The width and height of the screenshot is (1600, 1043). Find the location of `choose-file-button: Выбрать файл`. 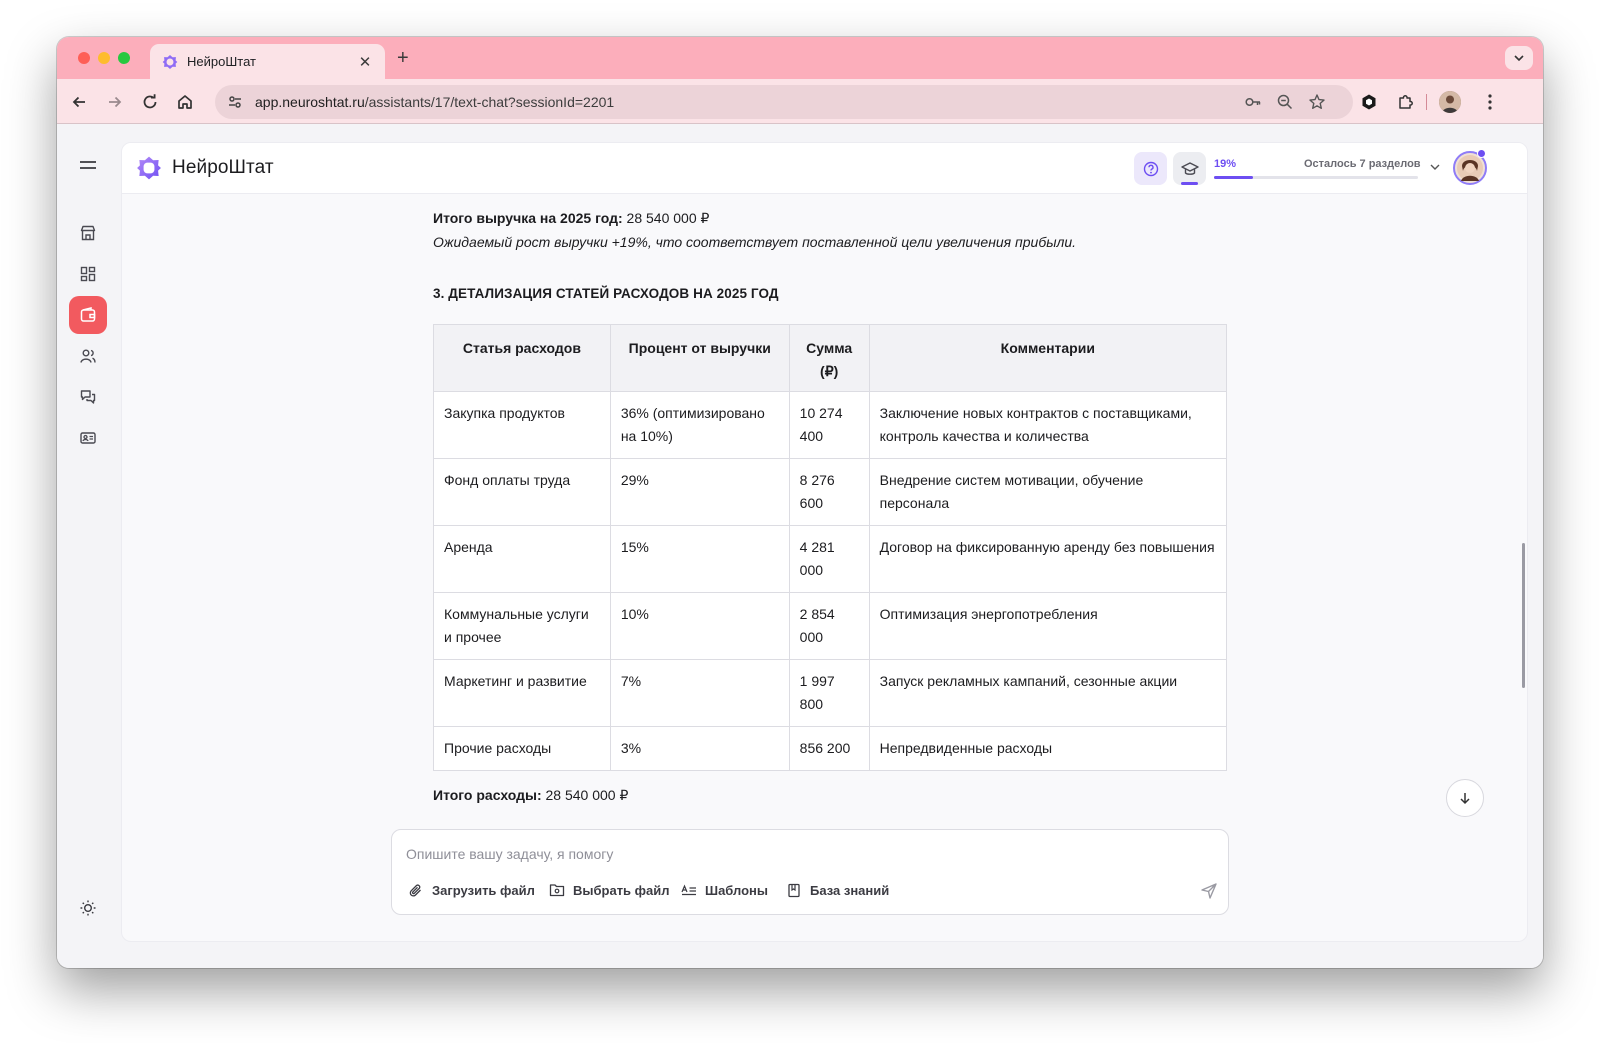

choose-file-button: Выбрать файл is located at coordinates (609, 890).